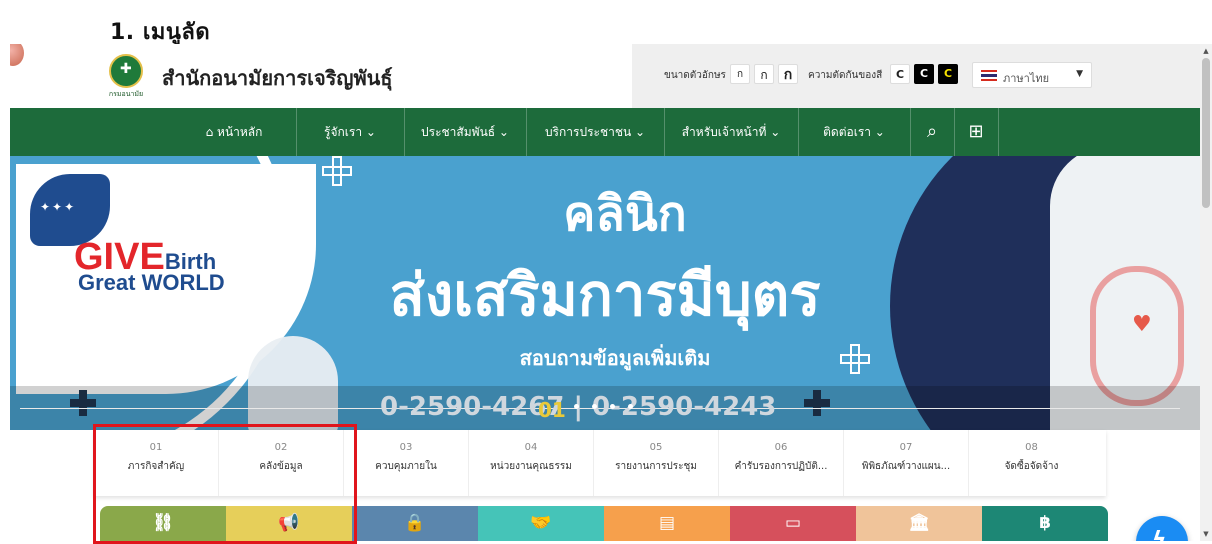  Describe the element at coordinates (1206, 133) in the screenshot. I see `scroll-thumb` at that location.